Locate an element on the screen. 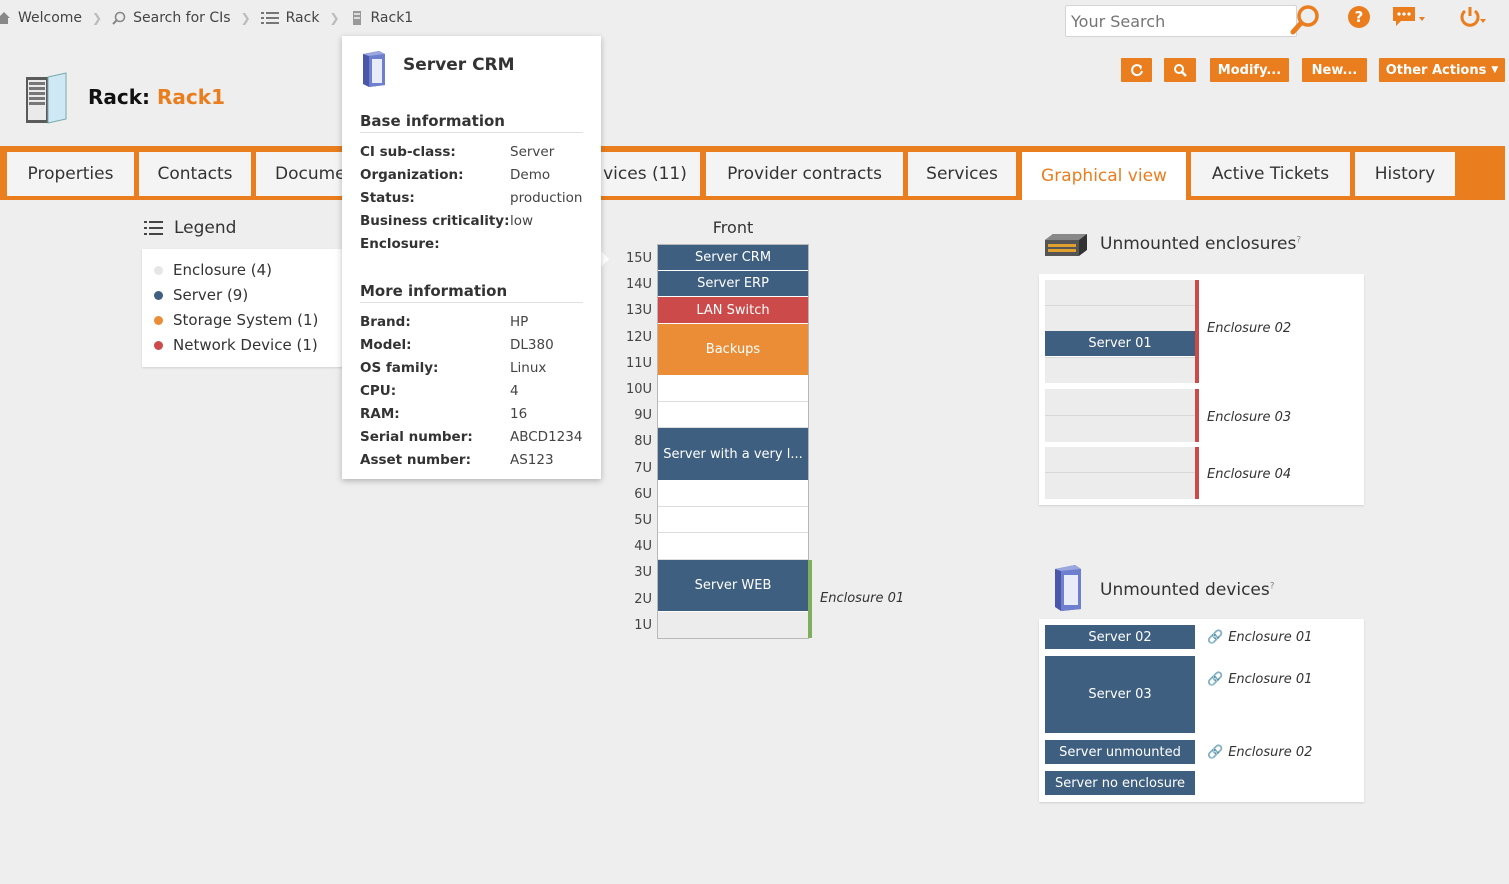 This screenshot has width=1509, height=884. popup-value: HP is located at coordinates (519, 322).